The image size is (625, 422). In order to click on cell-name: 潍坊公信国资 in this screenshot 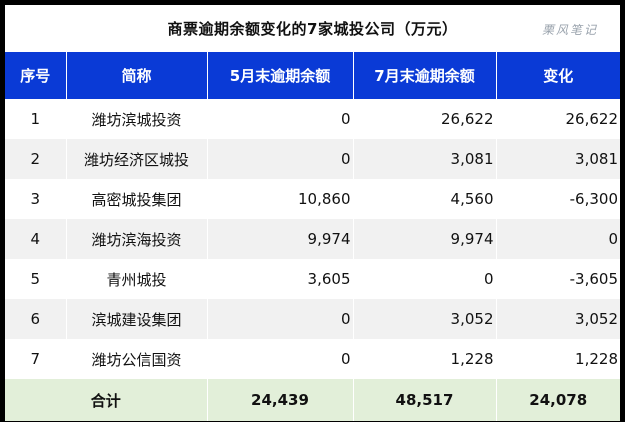, I will do `click(137, 359)`.